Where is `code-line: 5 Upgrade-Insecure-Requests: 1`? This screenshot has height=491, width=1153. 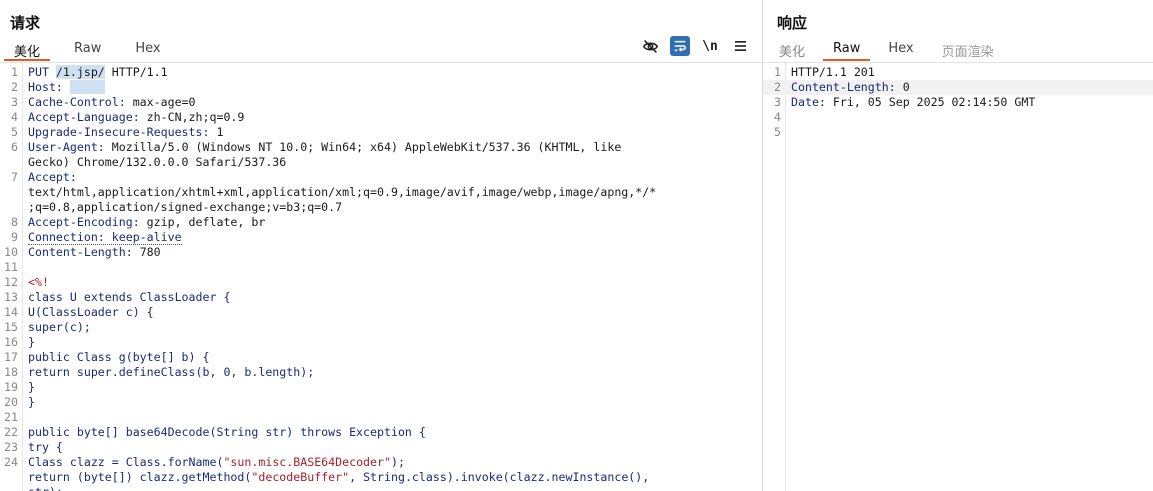
code-line: 5 Upgrade-Insecure-Requests: 1 is located at coordinates (381, 132).